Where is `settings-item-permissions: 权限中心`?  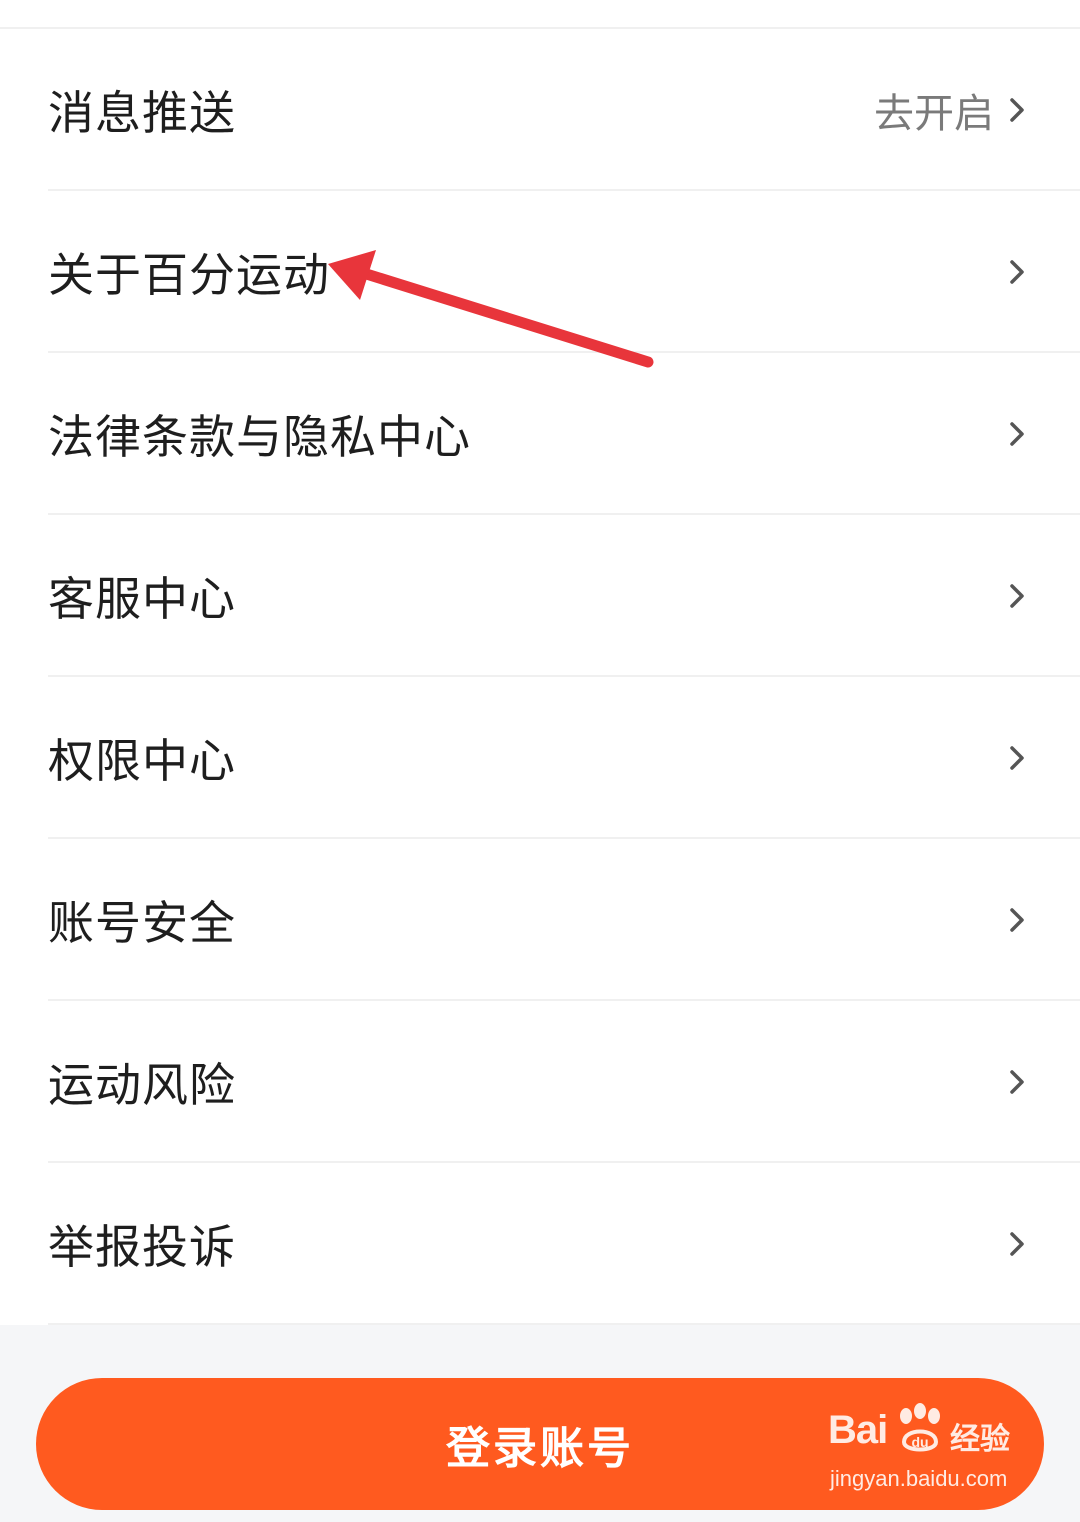 settings-item-permissions: 权限中心 is located at coordinates (540, 758).